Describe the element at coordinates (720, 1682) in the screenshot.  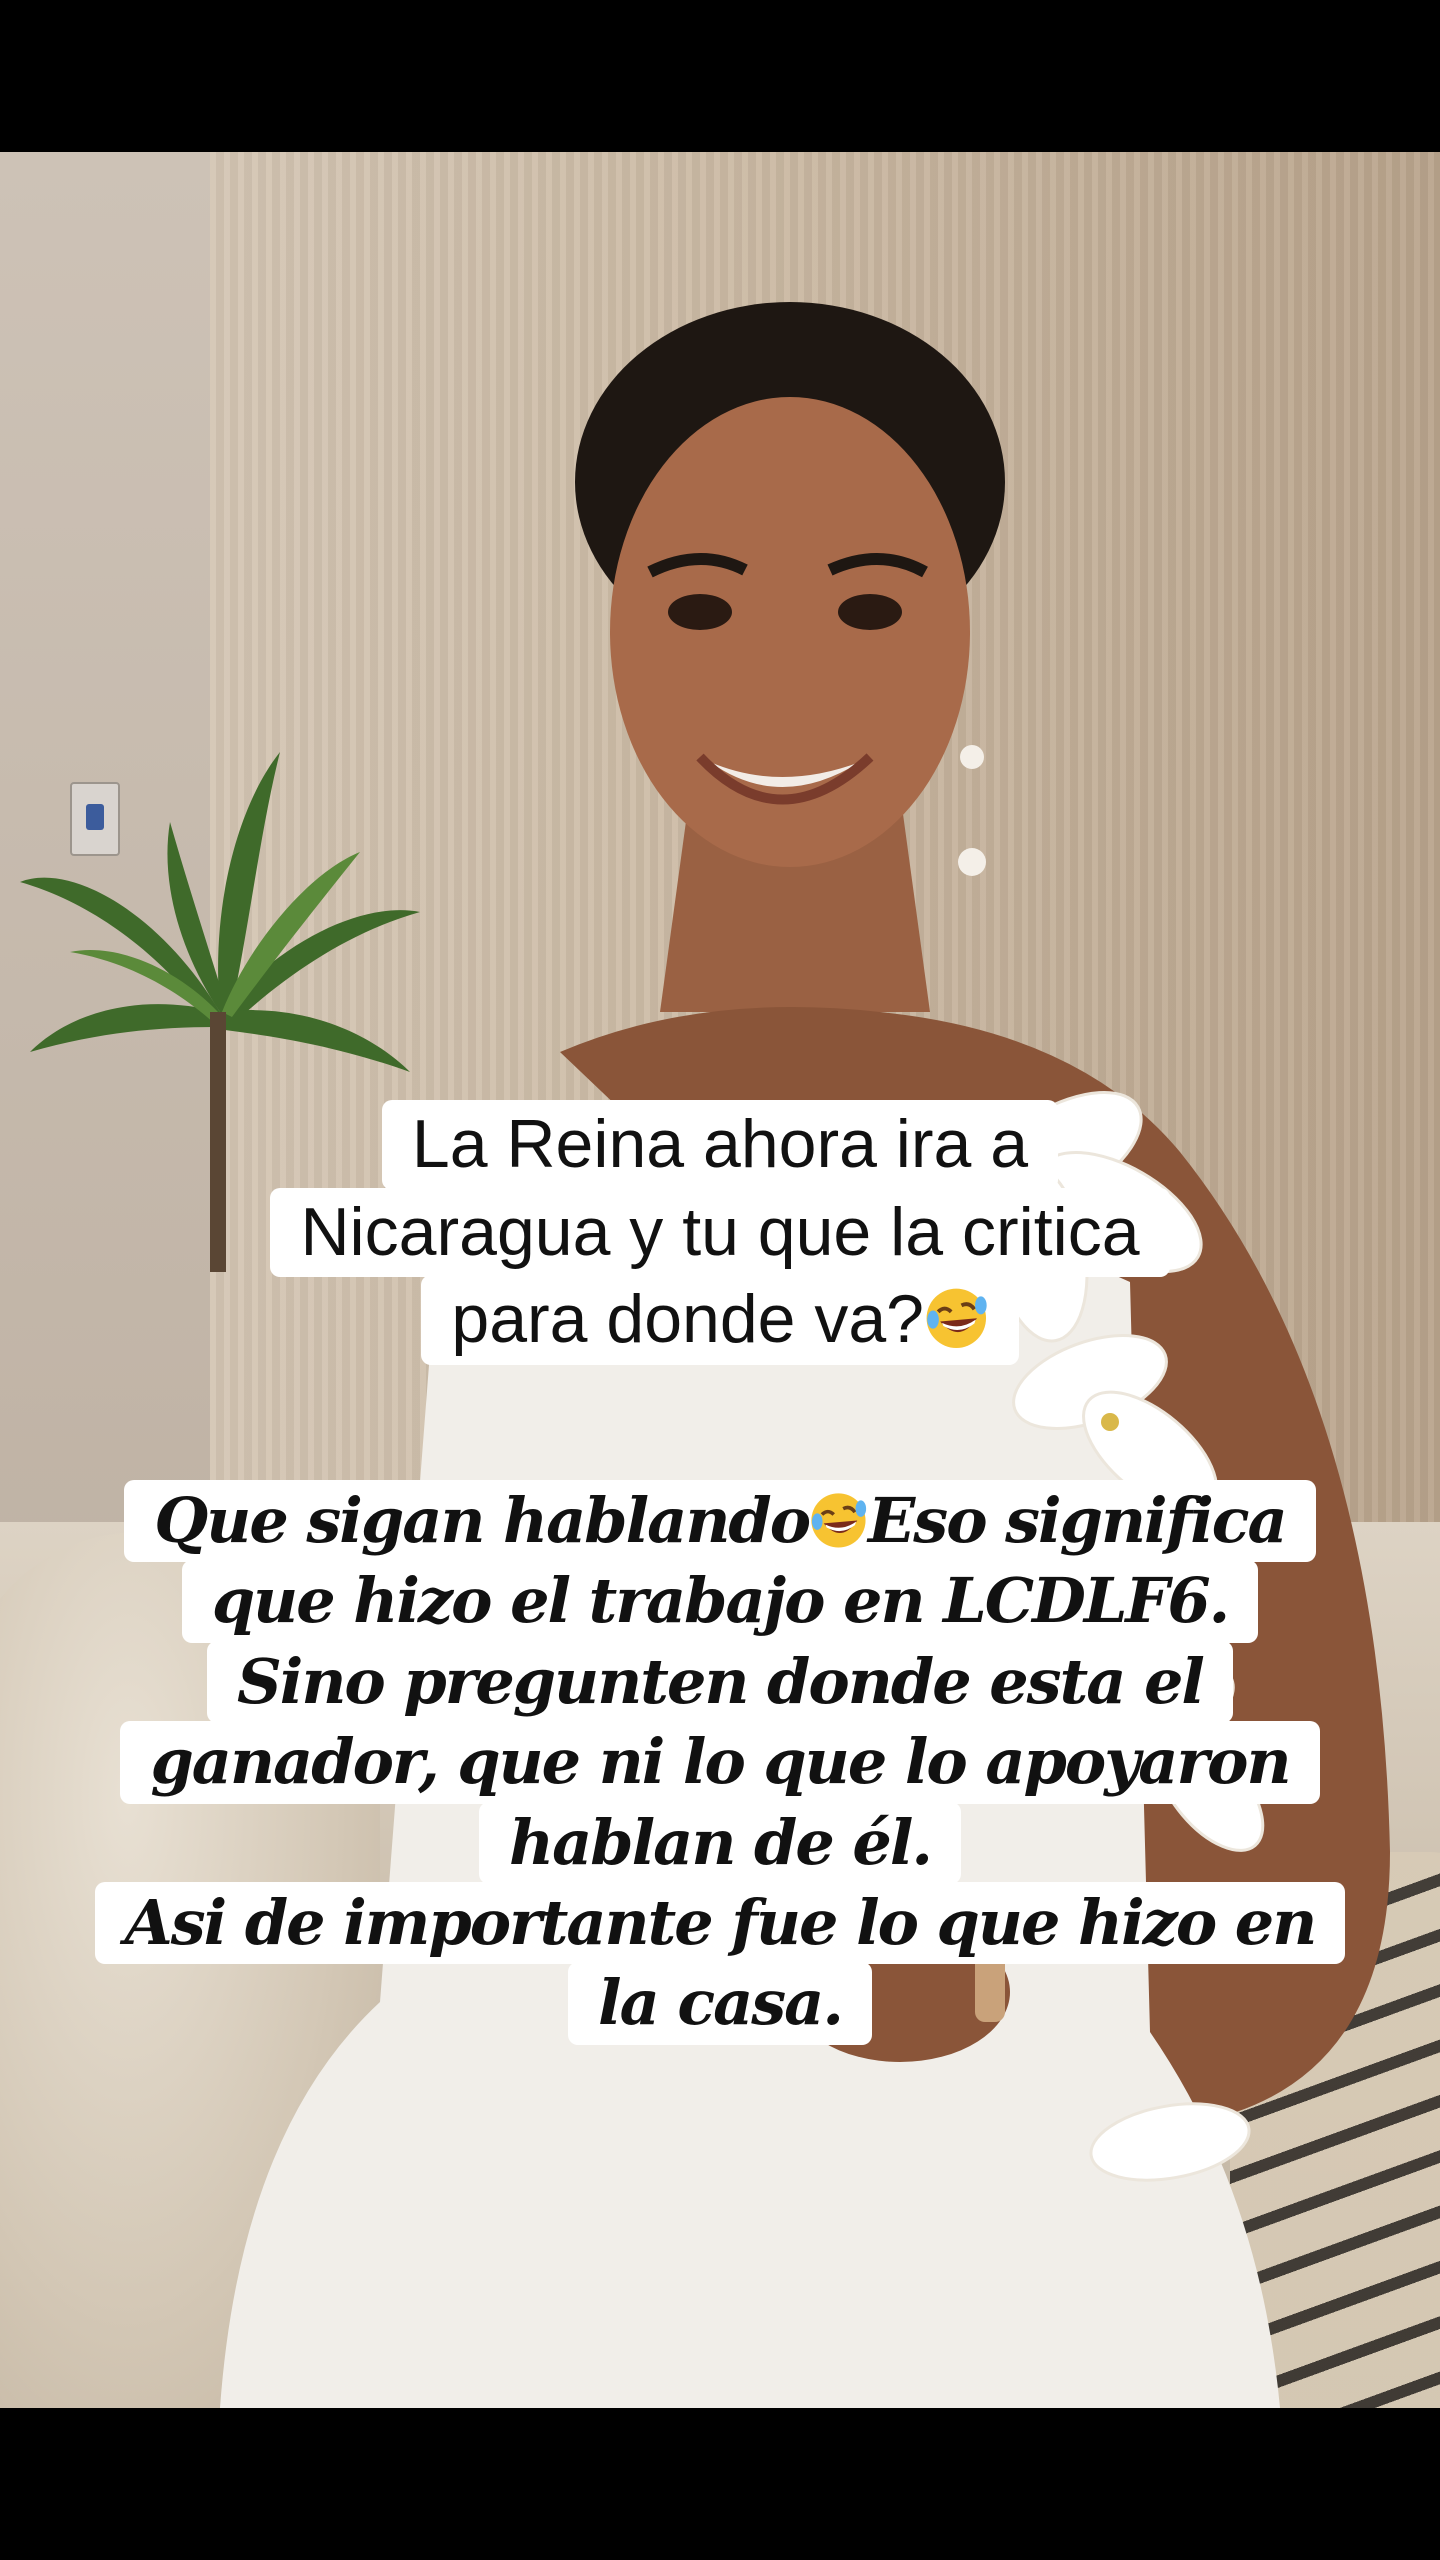
I see `caption-main-line-3: Sino pregunten donde esta el` at that location.